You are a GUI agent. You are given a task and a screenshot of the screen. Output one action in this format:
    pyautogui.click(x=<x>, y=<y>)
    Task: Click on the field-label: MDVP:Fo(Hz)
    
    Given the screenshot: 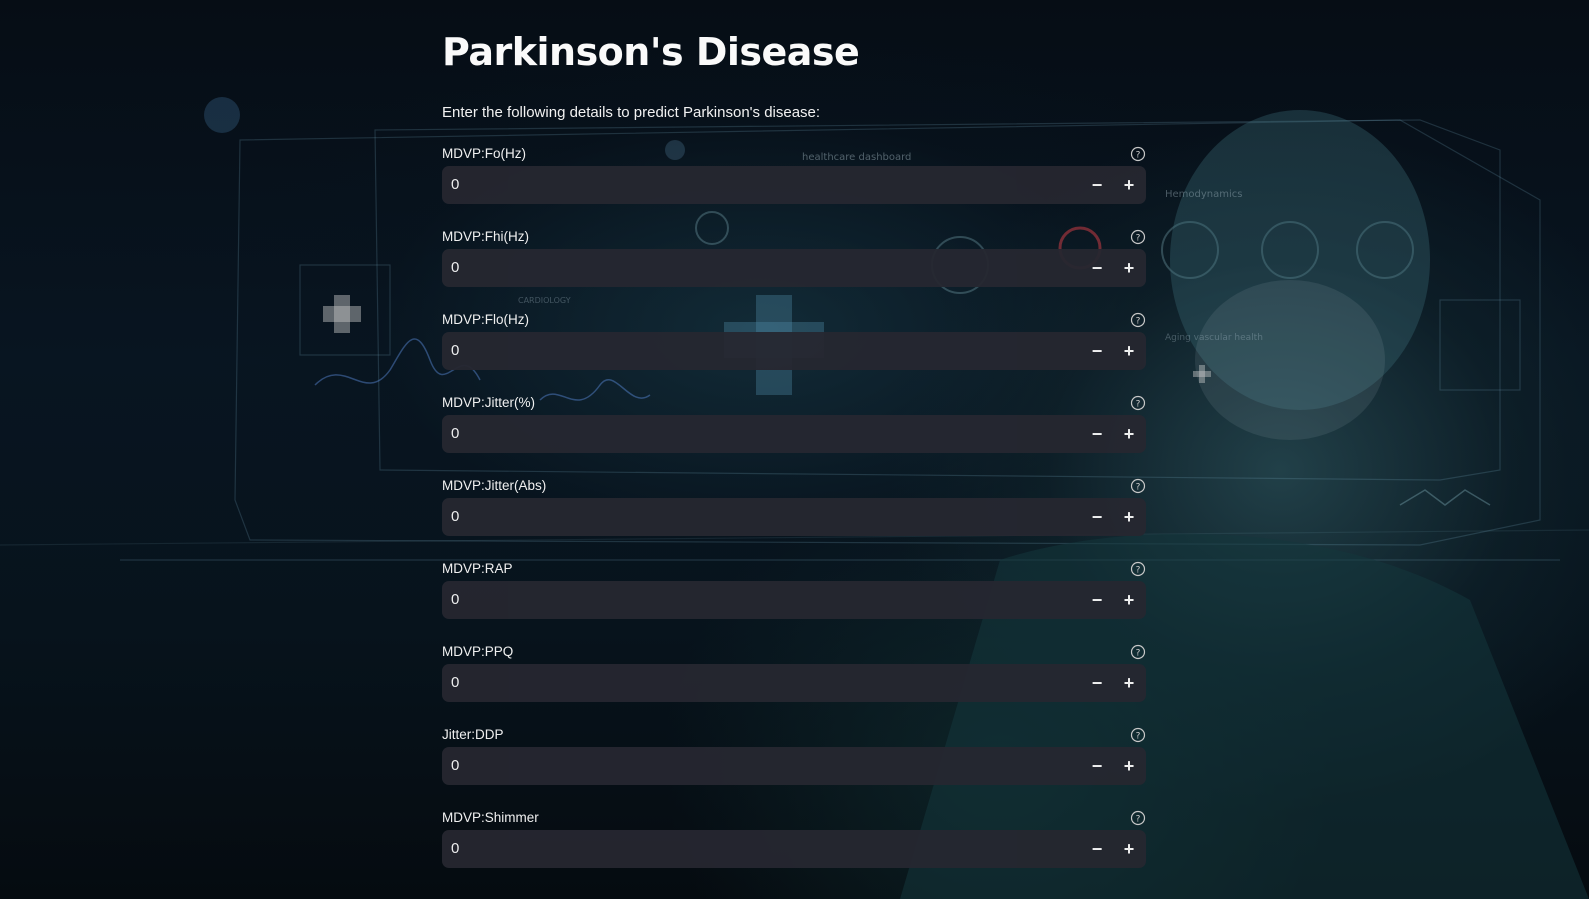 What is the action you would take?
    pyautogui.click(x=484, y=153)
    